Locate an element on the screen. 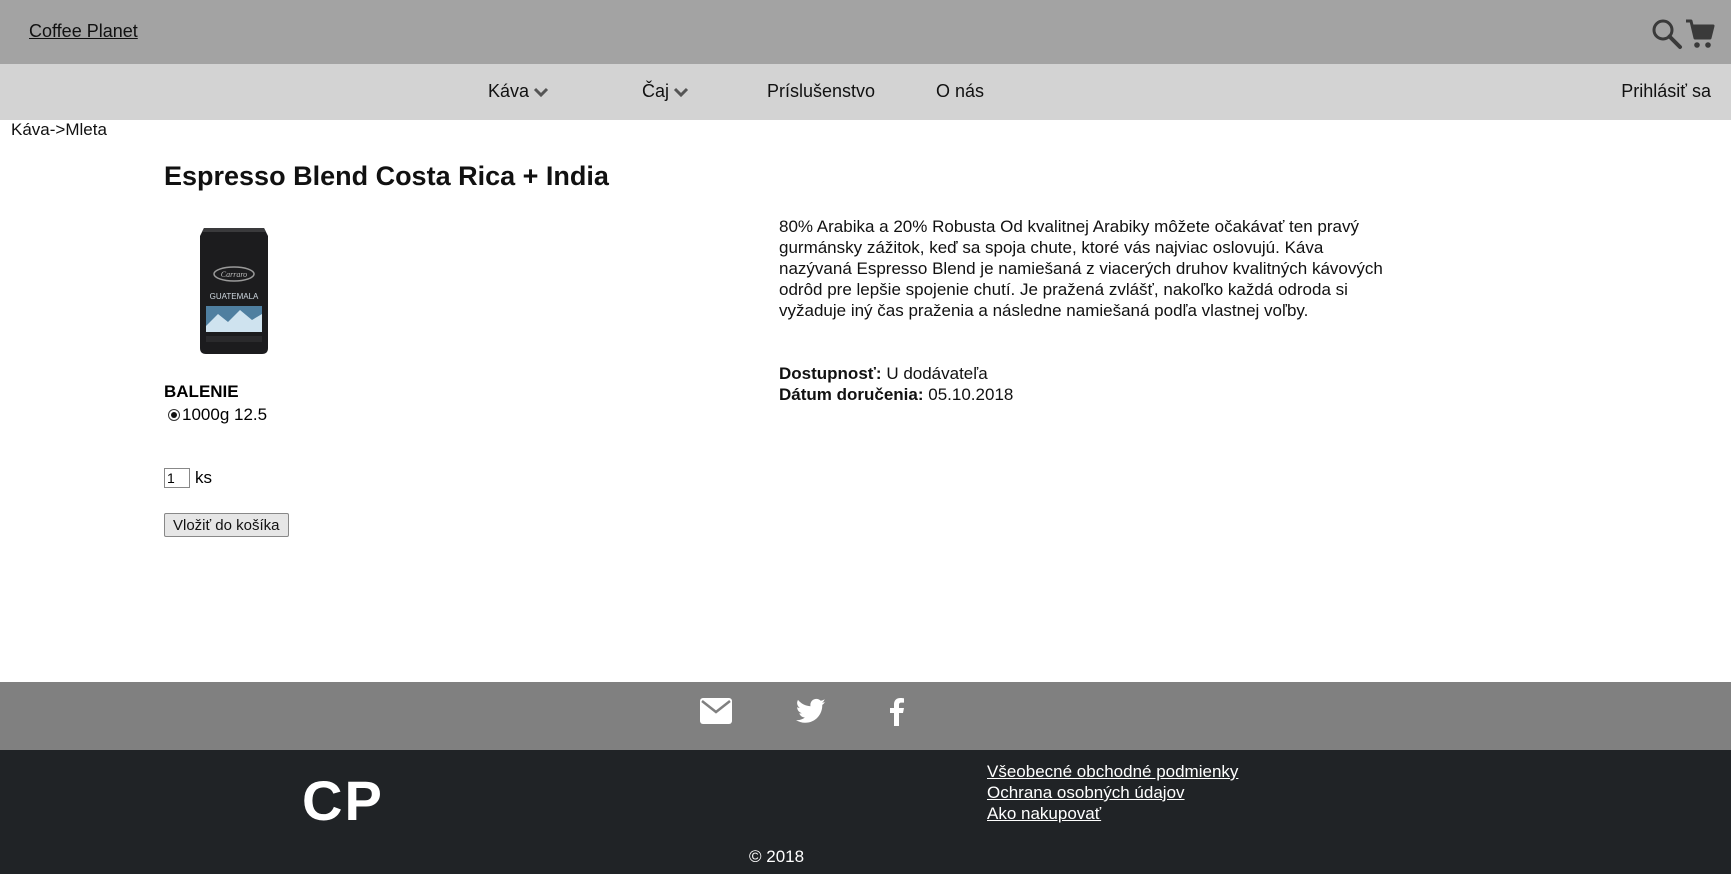 This screenshot has height=874, width=1731. nav-item-label: Čaj is located at coordinates (656, 91).